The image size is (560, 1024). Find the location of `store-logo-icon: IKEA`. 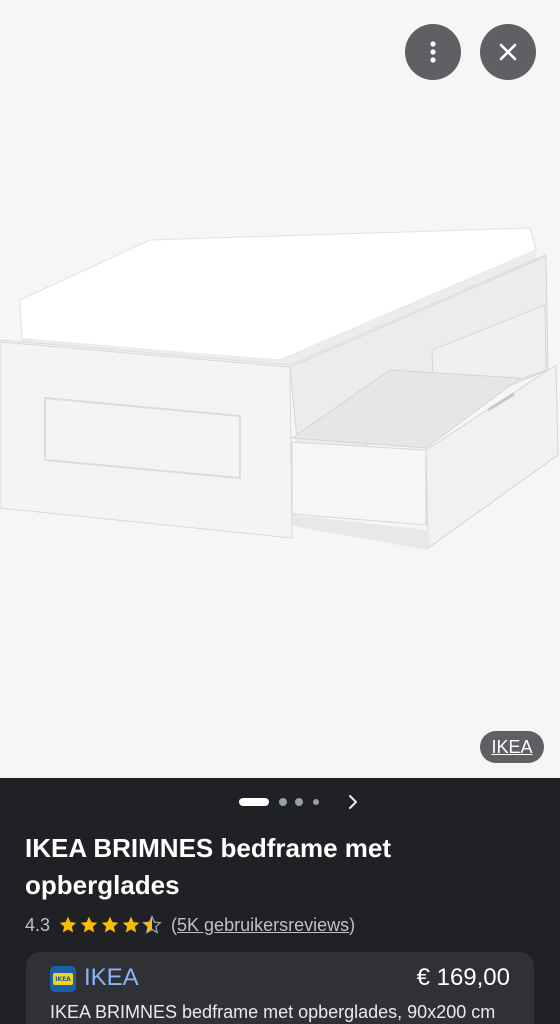

store-logo-icon: IKEA is located at coordinates (63, 979).